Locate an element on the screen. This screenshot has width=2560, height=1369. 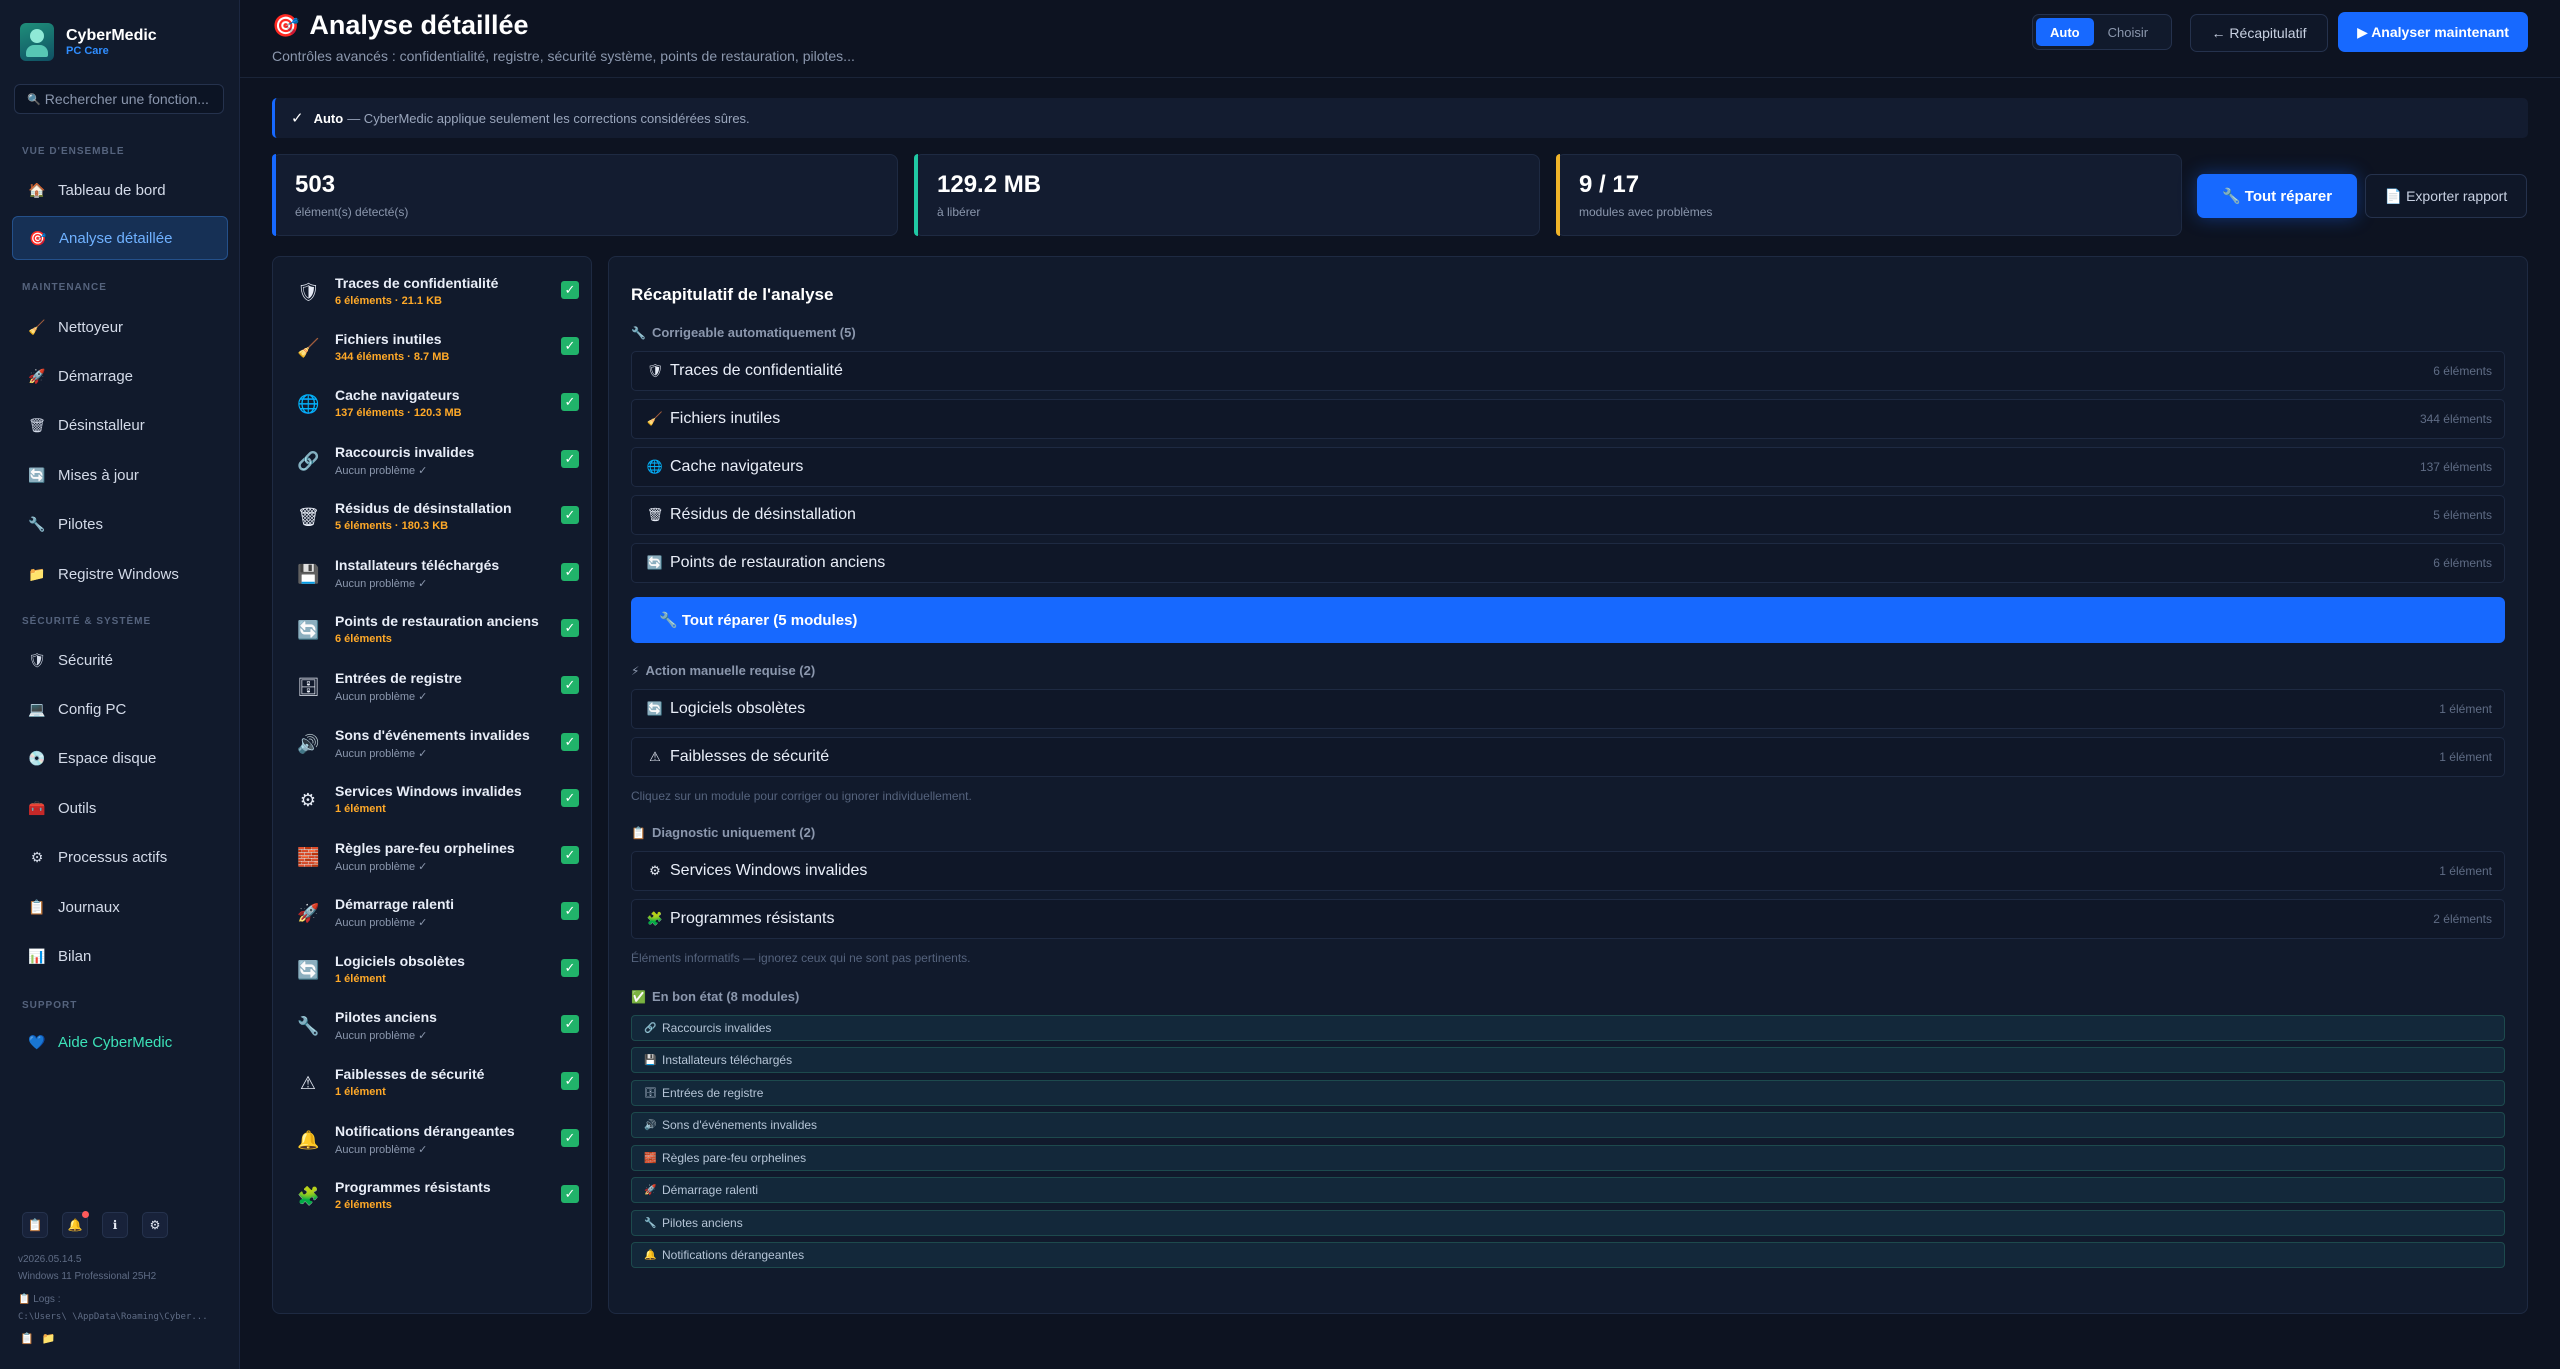
summary-row: ⚠ Faiblesses de sécurité 1 élément is located at coordinates (1568, 757).